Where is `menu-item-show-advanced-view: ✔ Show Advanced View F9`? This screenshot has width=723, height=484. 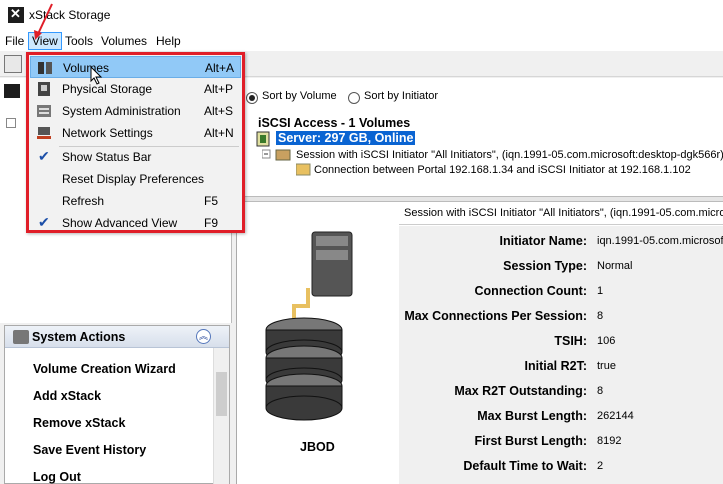
menu-item-show-advanced-view: ✔ Show Advanced View F9 is located at coordinates (135, 223).